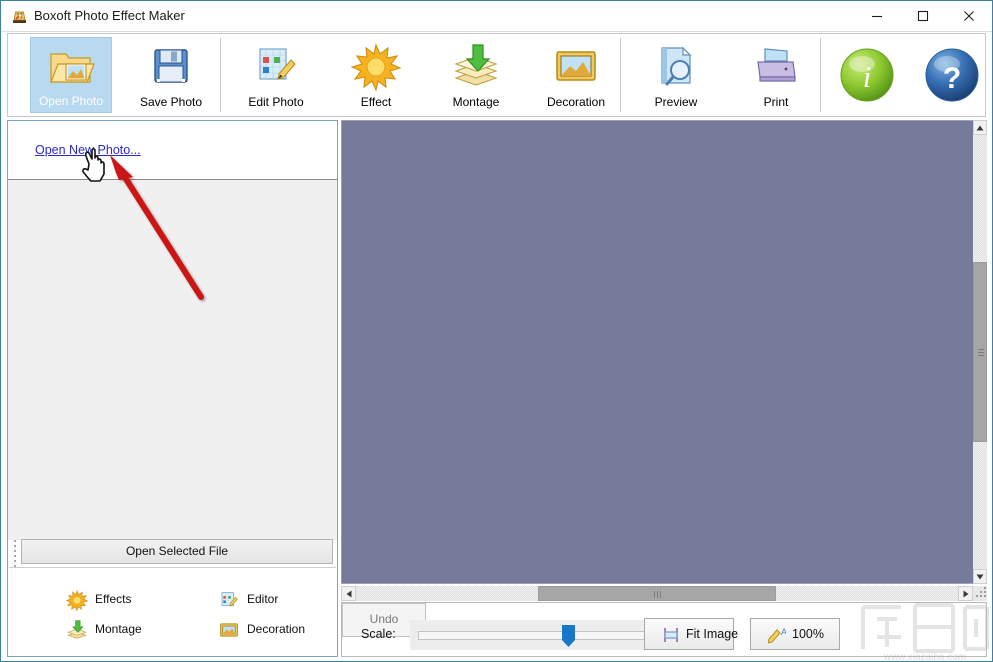 This screenshot has height=662, width=993. Describe the element at coordinates (109, 15) in the screenshot. I see `window-title: Boxoft Photo Effect Maker` at that location.